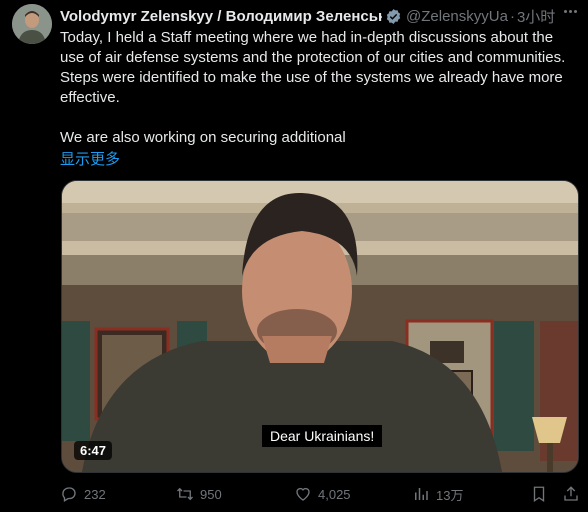 Image resolution: width=588 pixels, height=512 pixels. I want to click on tweet-actions: 232 950 4,025 13万, so click(320, 494).